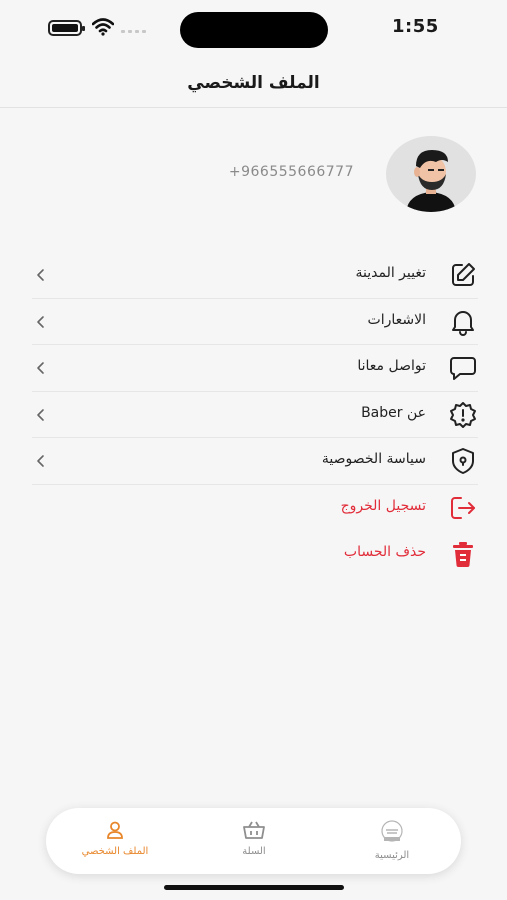 The height and width of the screenshot is (900, 507). I want to click on tab-home: الرئيسية, so click(392, 840).